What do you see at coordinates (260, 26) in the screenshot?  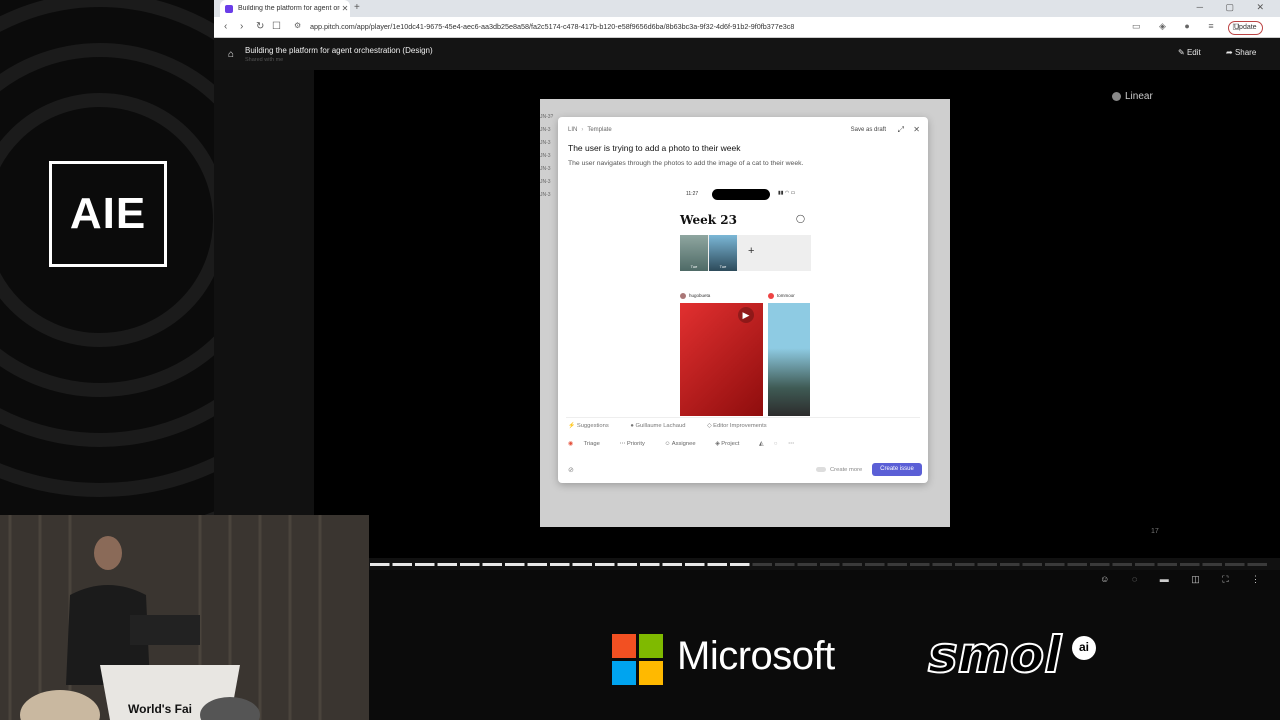 I see `reload-icon: ↻` at bounding box center [260, 26].